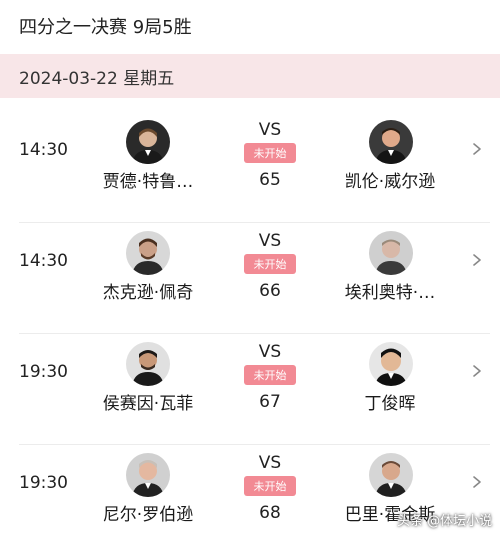 The width and height of the screenshot is (500, 556). I want to click on left-player-name: 尼尔·罗伯逊, so click(148, 515).